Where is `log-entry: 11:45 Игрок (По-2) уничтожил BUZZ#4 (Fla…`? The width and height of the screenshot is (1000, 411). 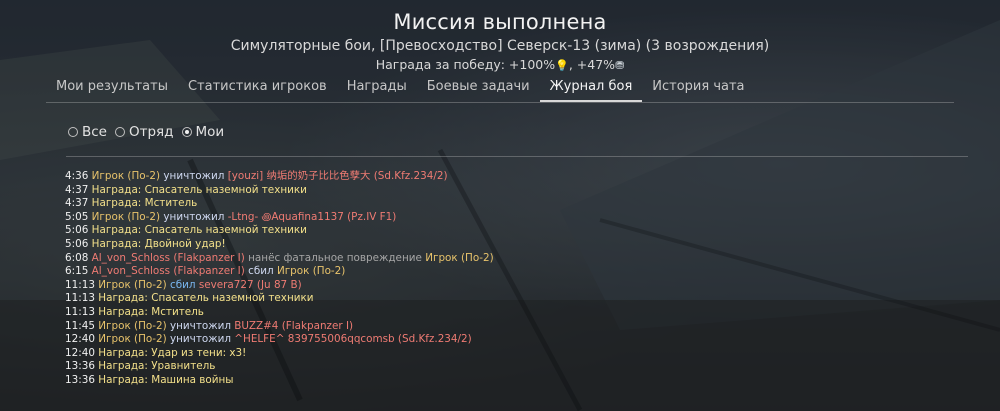 log-entry: 11:45 Игрок (По-2) уничтожил BUZZ#4 (Fla… is located at coordinates (505, 327).